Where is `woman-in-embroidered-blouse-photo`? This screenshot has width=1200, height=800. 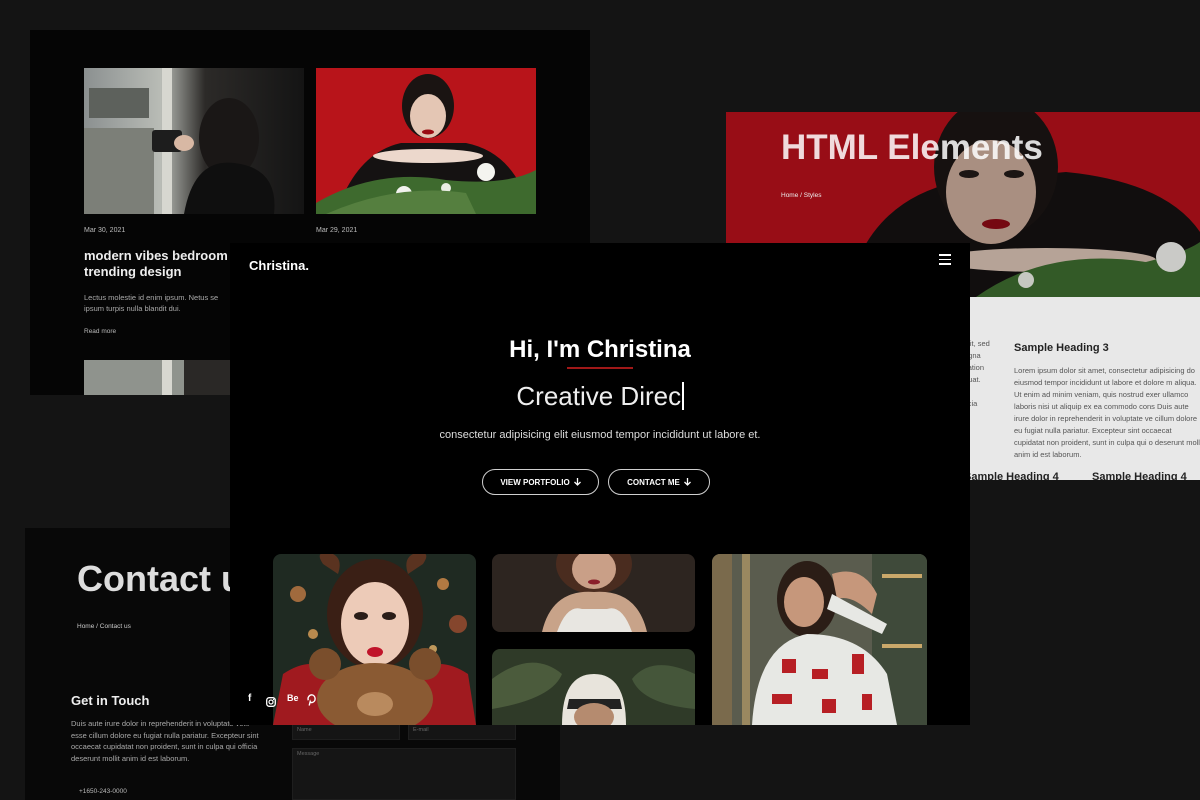
woman-in-embroidered-blouse-photo is located at coordinates (819, 639).